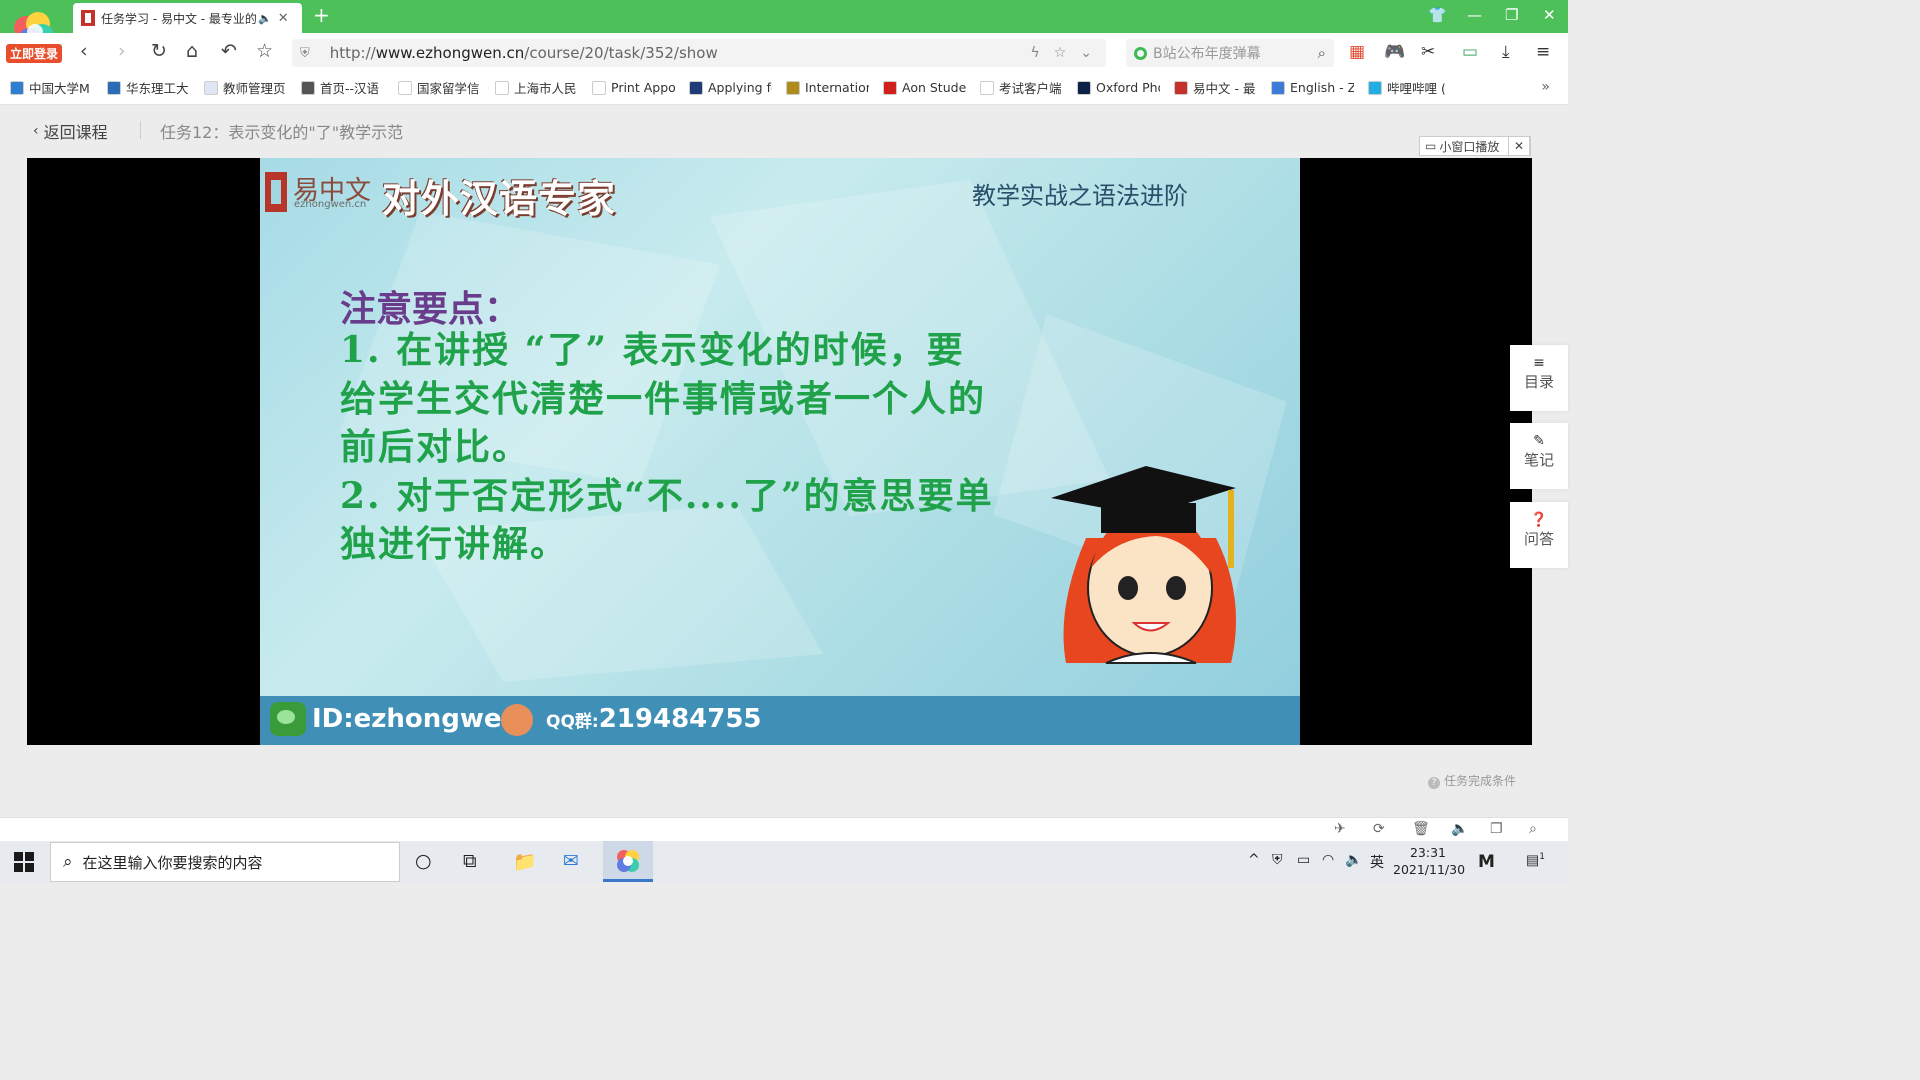 This screenshot has height=1080, width=1920. I want to click on task-complete-conditions: ? 任务完成条件, so click(1472, 780).